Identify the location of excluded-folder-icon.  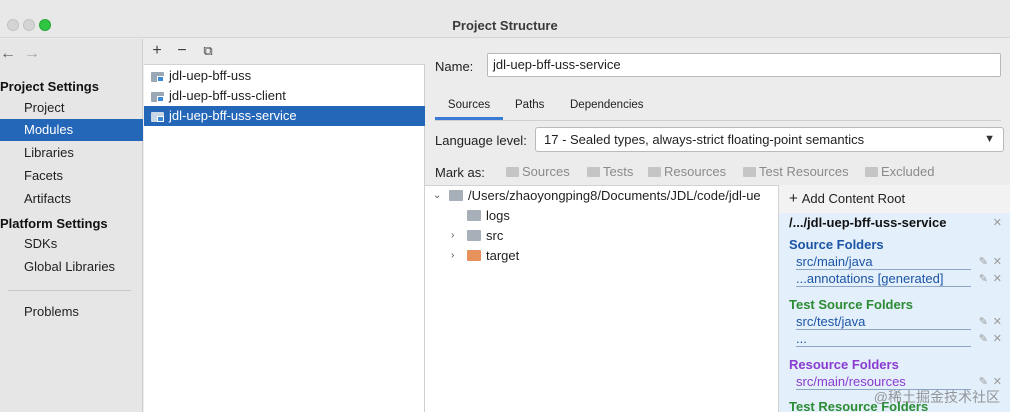
(474, 255).